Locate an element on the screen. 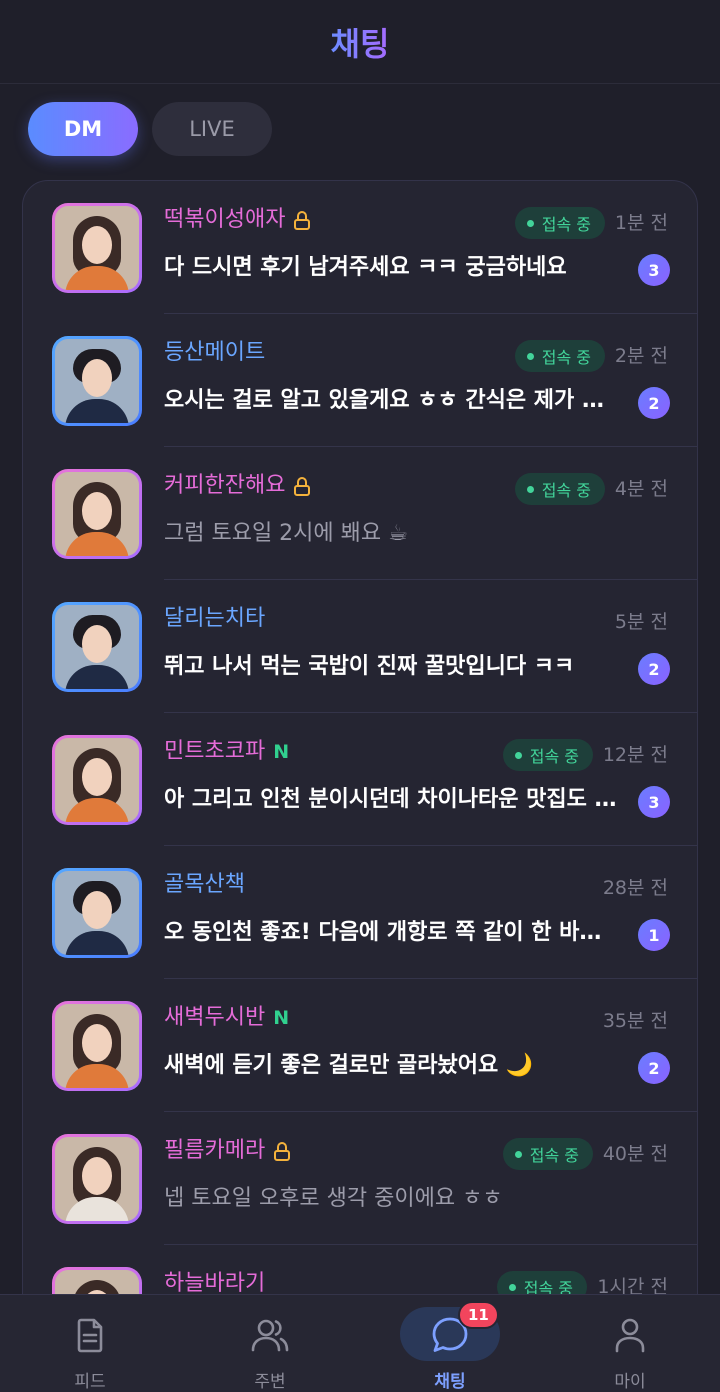  chat-last-message: 다 드시면 후기 남겨주세요 ㅋㅋ 궁금하네요 is located at coordinates (365, 267).